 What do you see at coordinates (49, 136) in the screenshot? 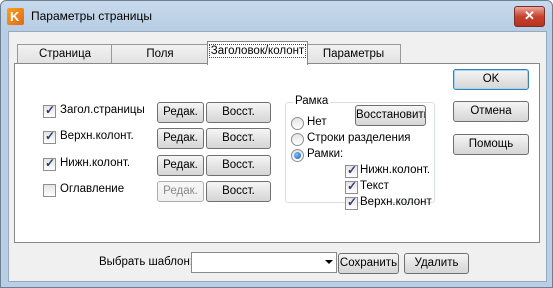
I see `header-checkbox` at bounding box center [49, 136].